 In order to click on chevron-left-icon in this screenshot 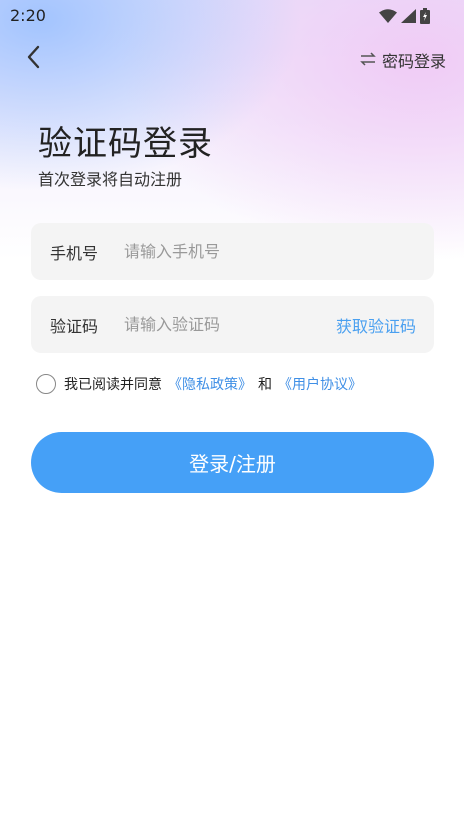, I will do `click(33, 59)`.